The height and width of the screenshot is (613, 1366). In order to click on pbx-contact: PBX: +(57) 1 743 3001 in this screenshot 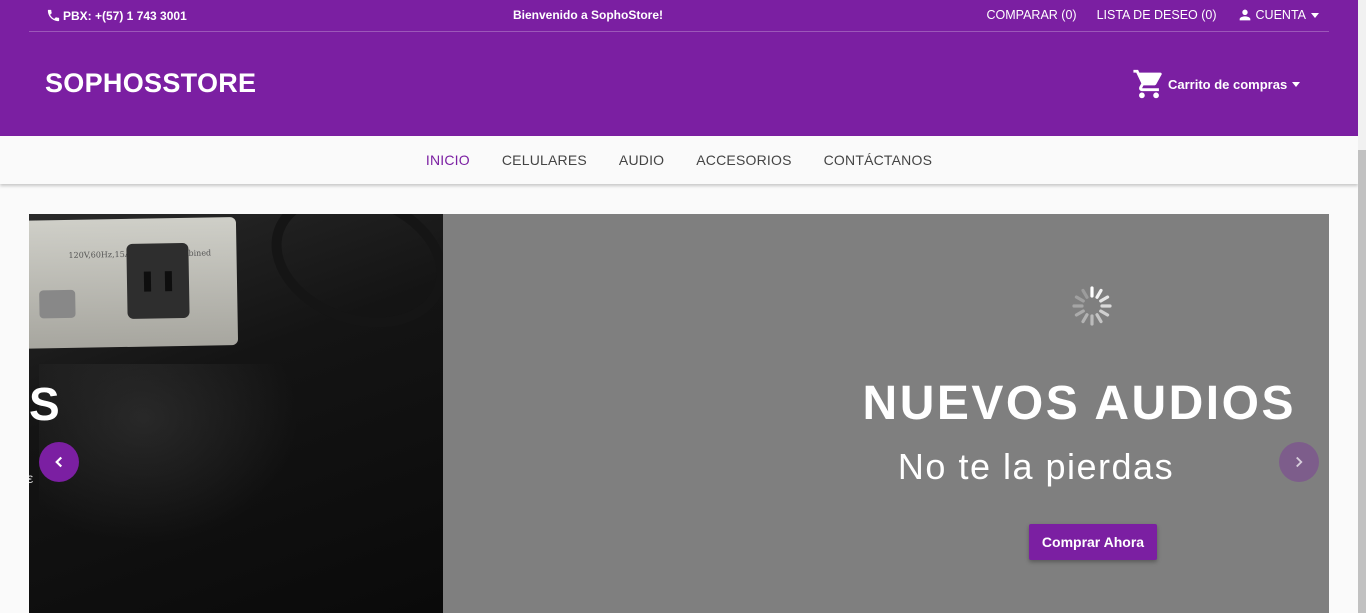, I will do `click(116, 15)`.